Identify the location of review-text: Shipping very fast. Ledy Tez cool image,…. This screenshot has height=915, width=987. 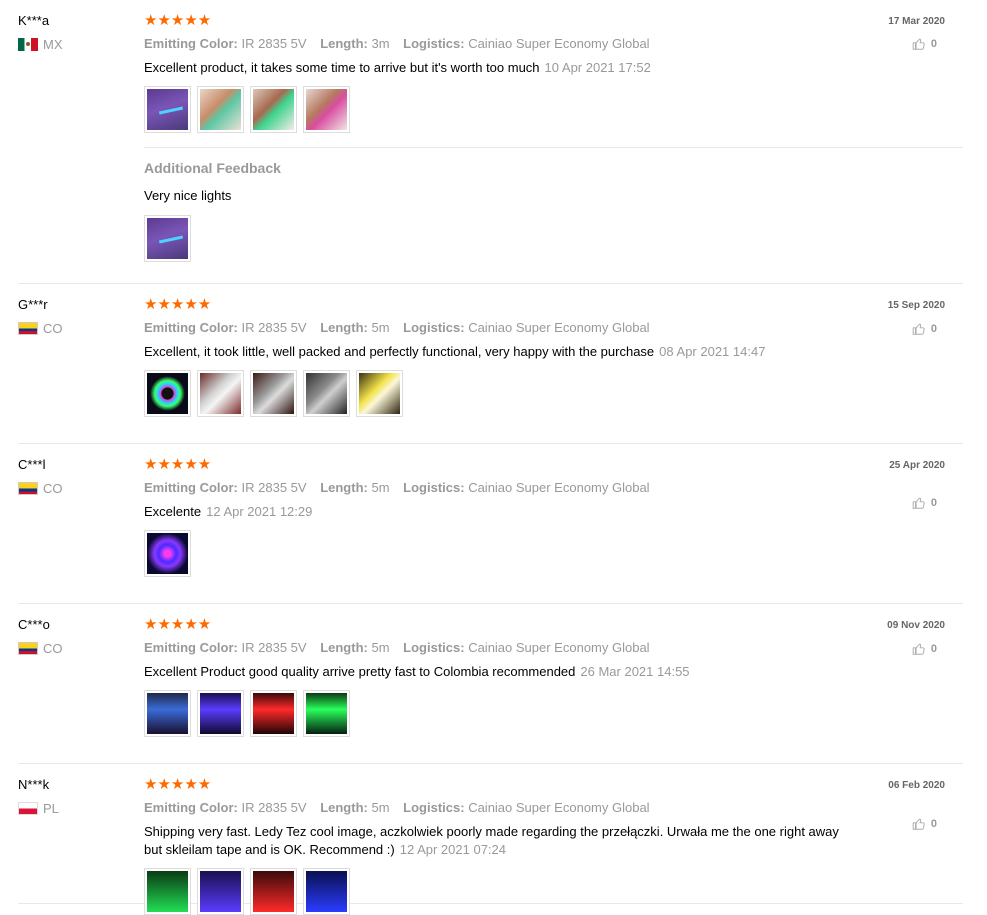
(494, 841).